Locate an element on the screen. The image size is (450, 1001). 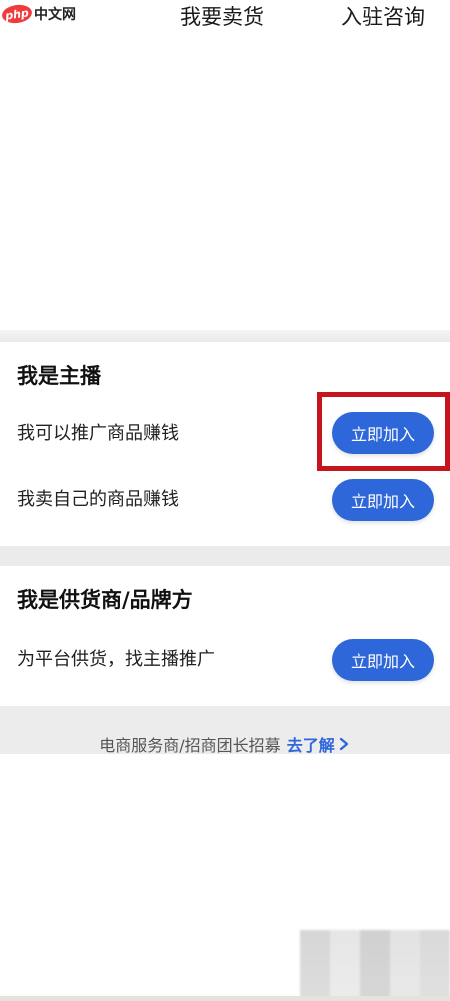
supplier-card-title: 我是供货商/品牌方 is located at coordinates (105, 600).